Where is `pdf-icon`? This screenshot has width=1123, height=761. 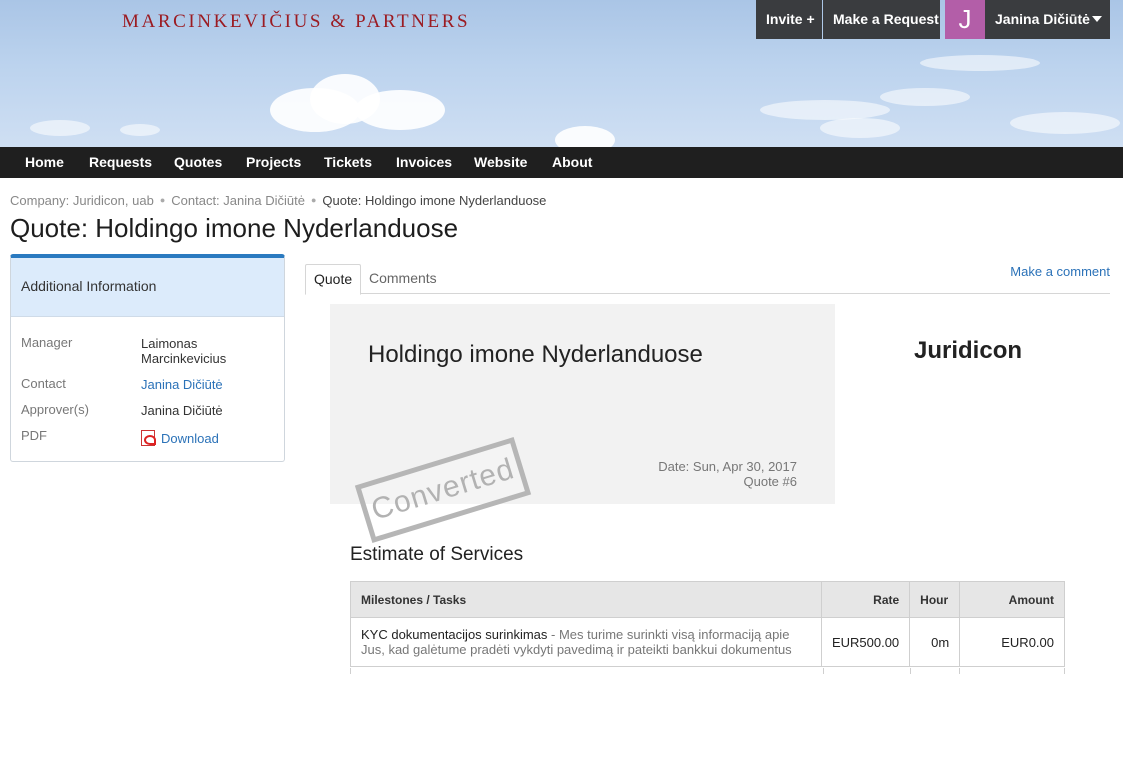
pdf-icon is located at coordinates (148, 438).